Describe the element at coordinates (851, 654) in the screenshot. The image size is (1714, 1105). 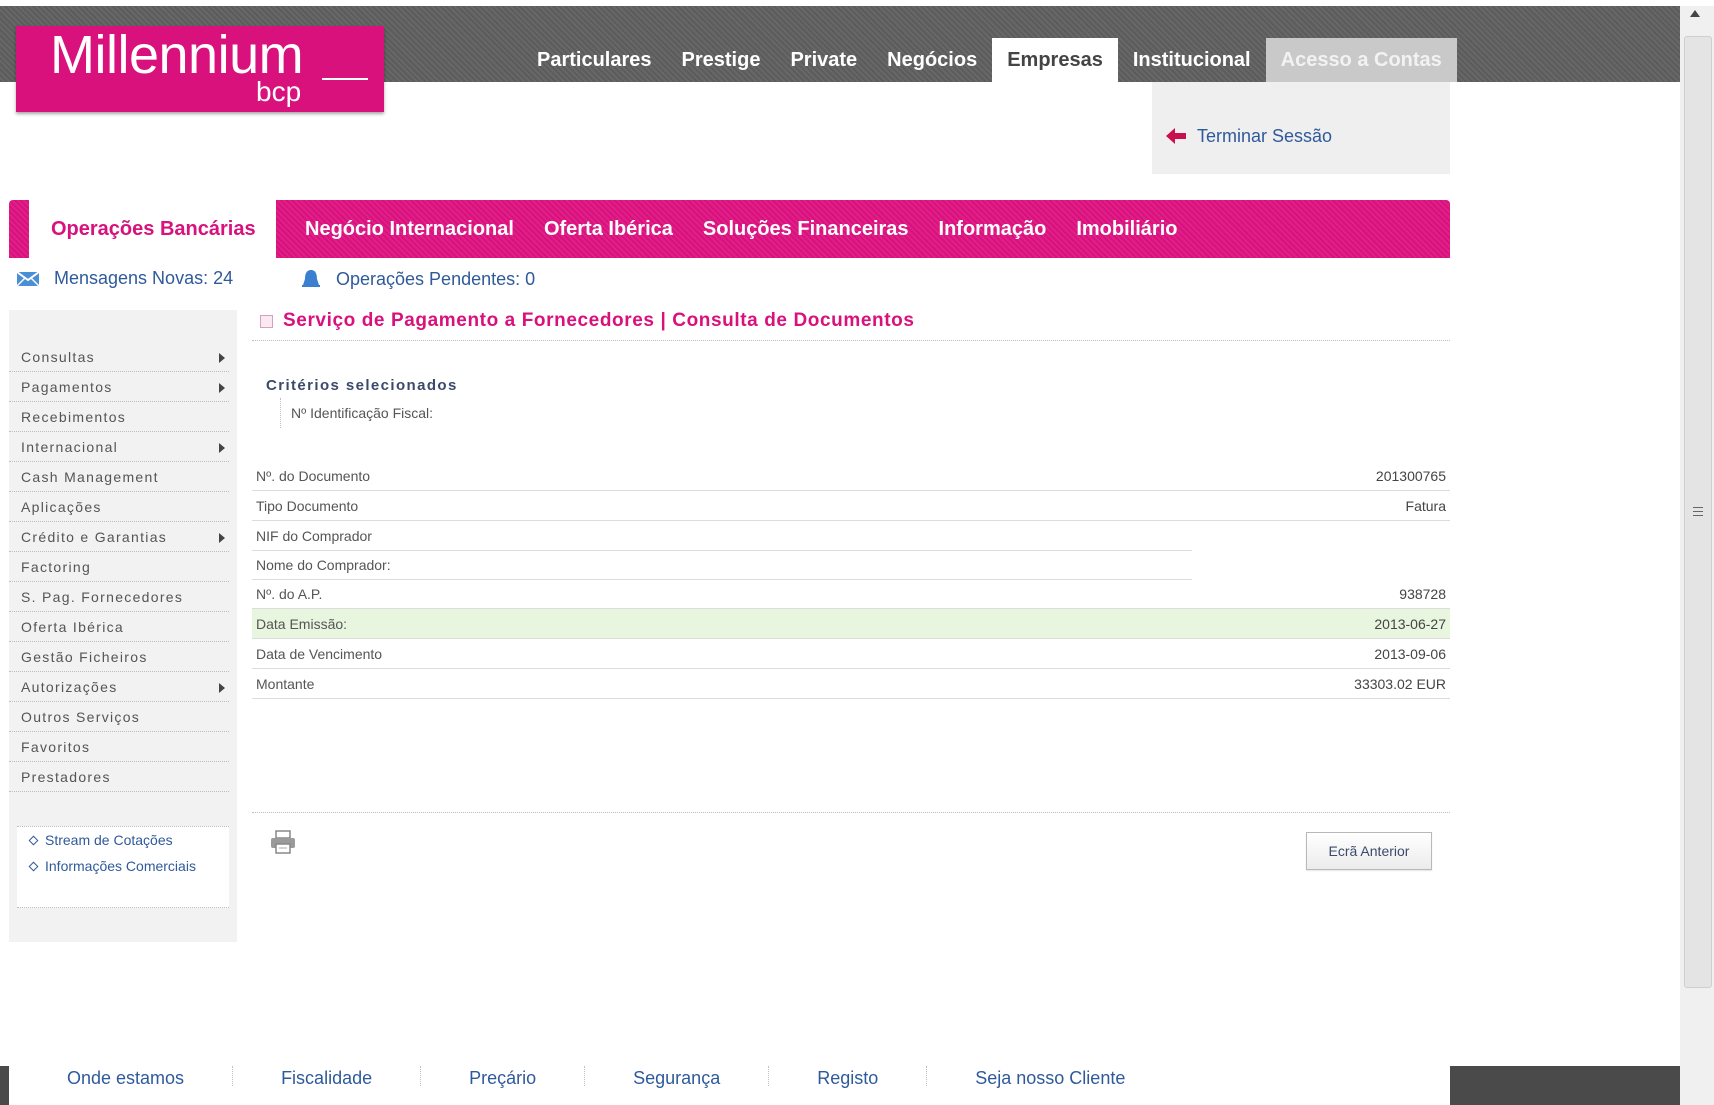
I see `table-row: Data de Vencimento 2013-09-06` at that location.